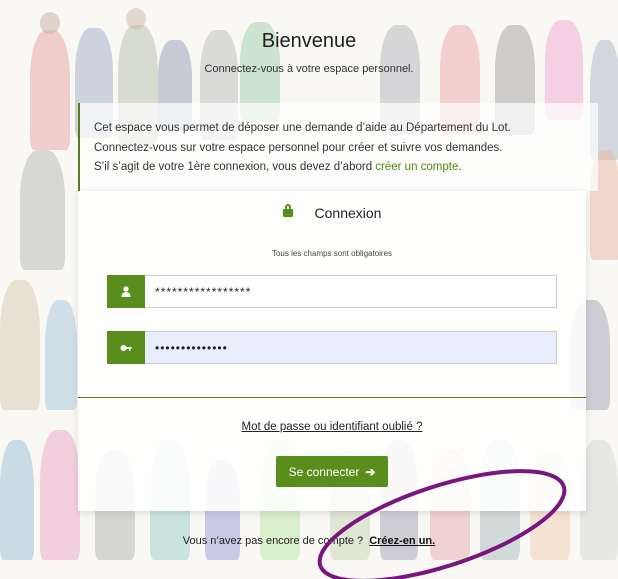 The width and height of the screenshot is (618, 579). What do you see at coordinates (351, 291) in the screenshot?
I see `username-input` at bounding box center [351, 291].